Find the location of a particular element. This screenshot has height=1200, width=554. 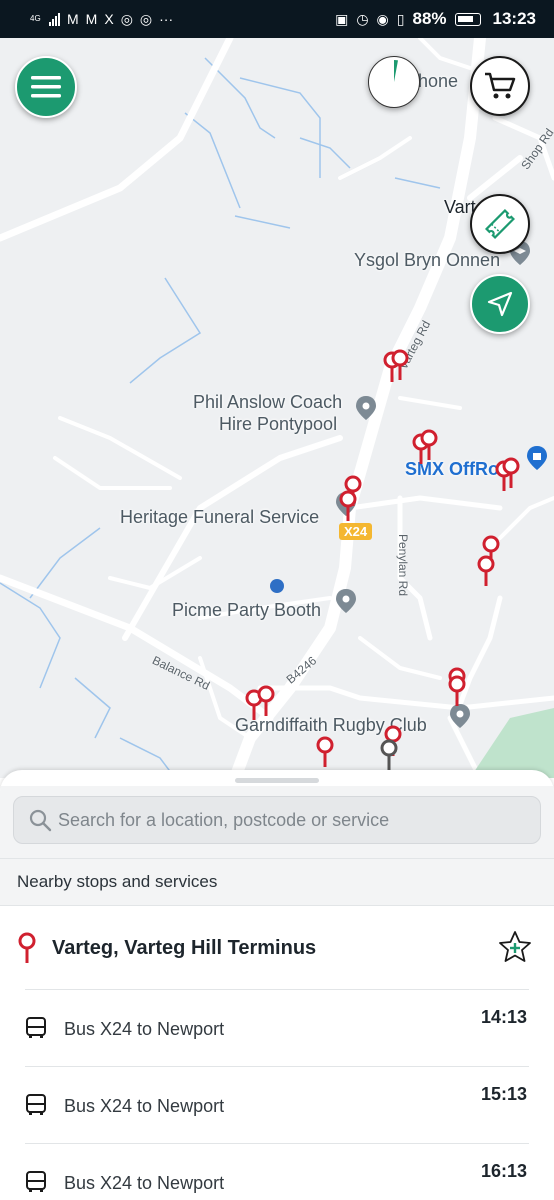

service-row: Bus X24 to Newport 15:13 is located at coordinates (277, 1104).